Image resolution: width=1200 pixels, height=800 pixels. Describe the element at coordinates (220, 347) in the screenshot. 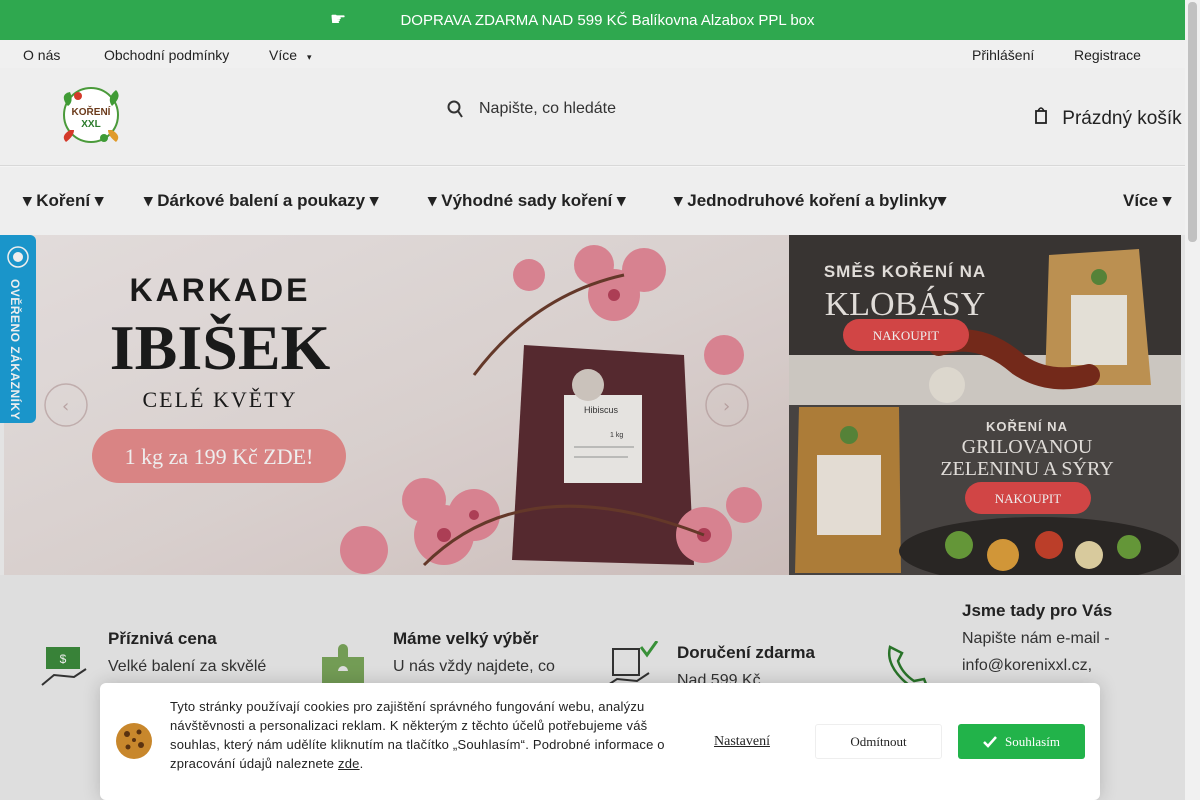

I see `hero-title-line2: IBIŠEK` at that location.